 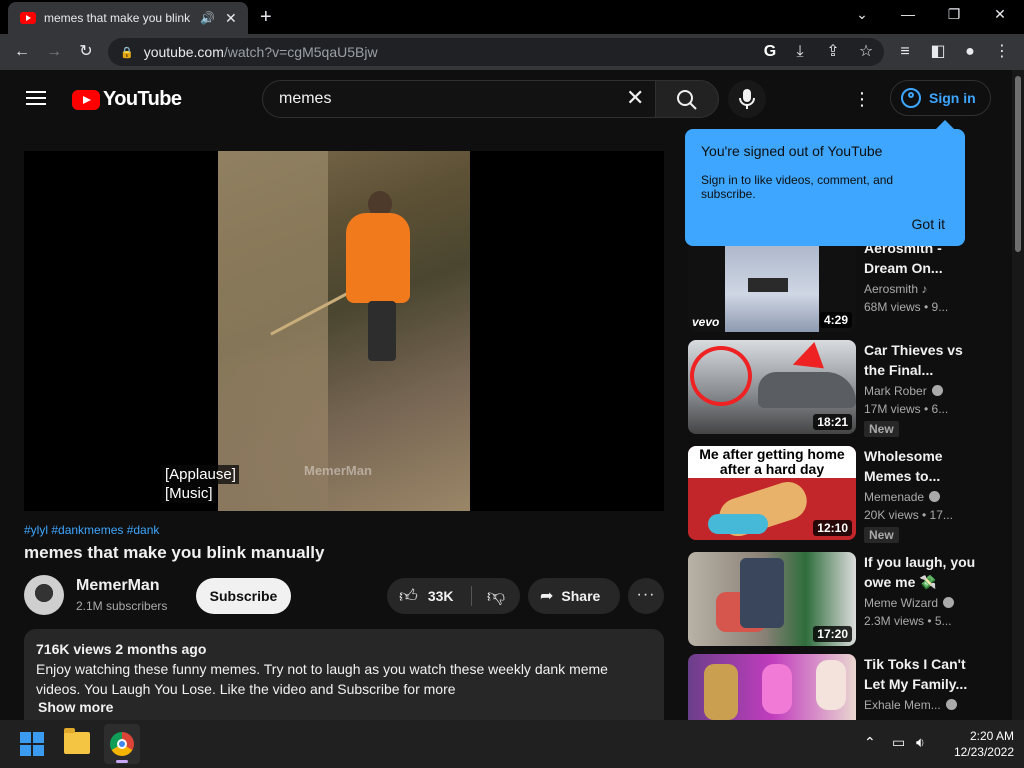 What do you see at coordinates (1000, 14) in the screenshot?
I see `window-close-button: ✕` at bounding box center [1000, 14].